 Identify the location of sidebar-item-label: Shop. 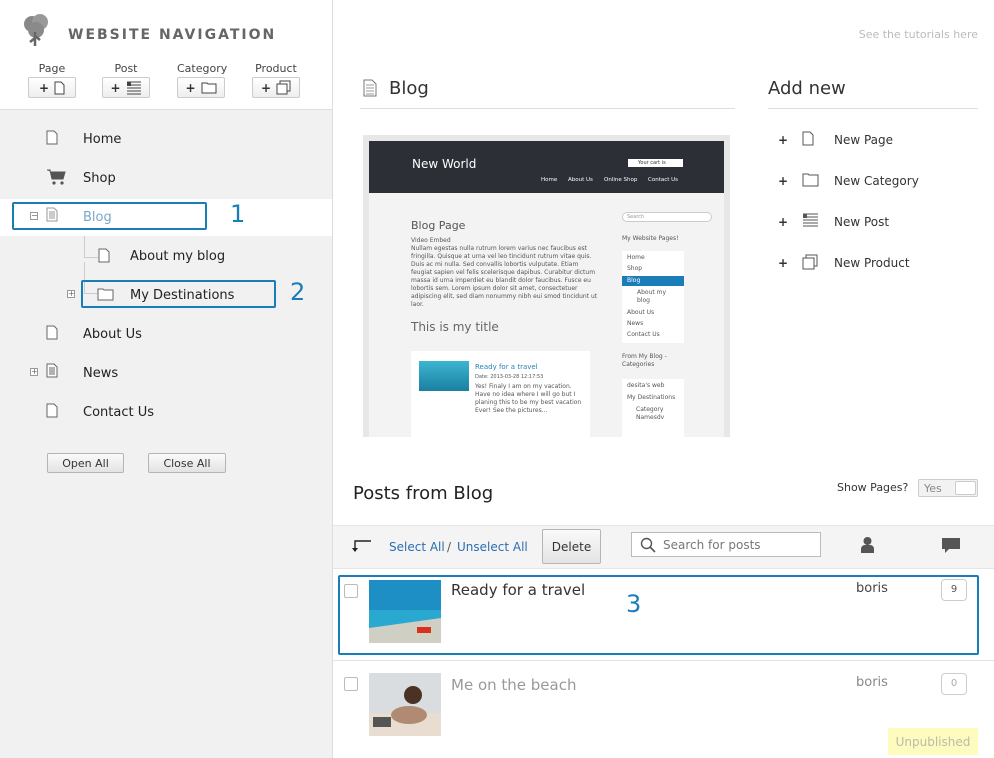
(99, 178).